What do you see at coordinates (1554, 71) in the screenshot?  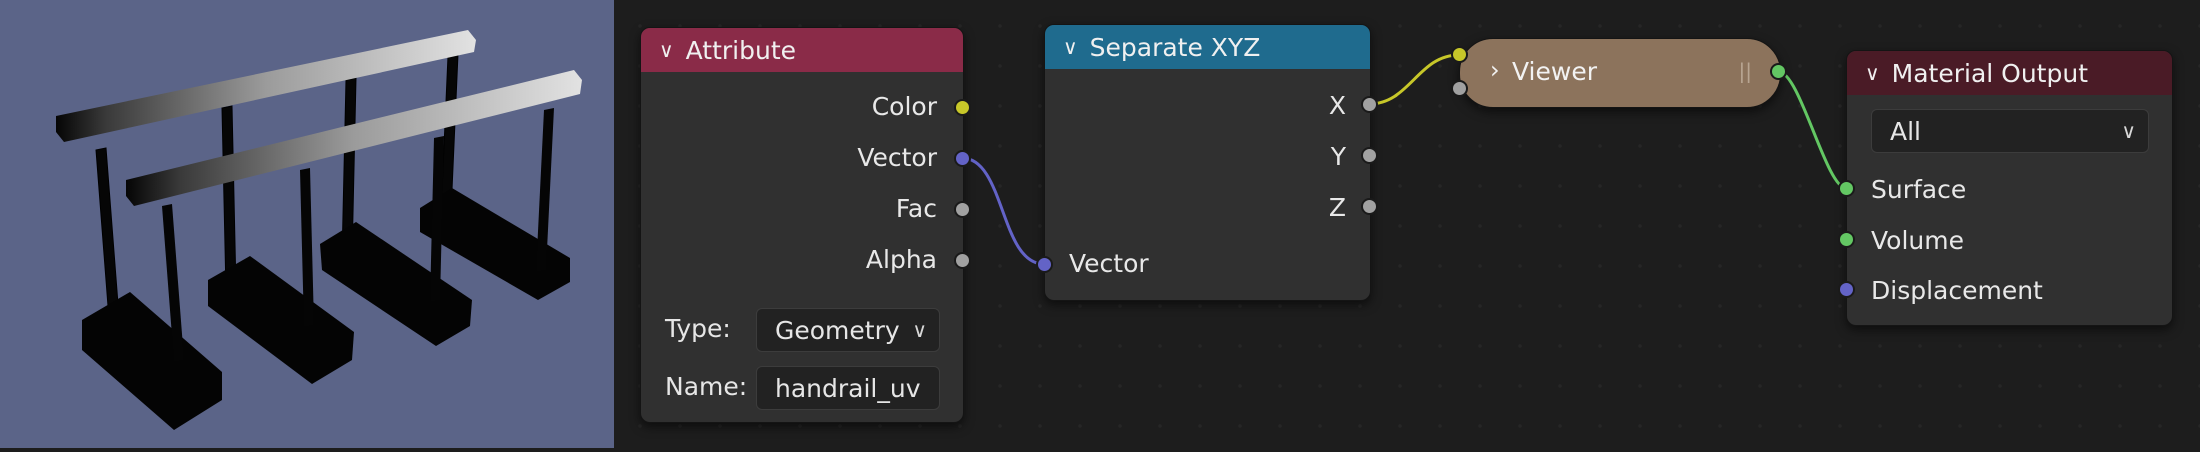 I see `node-title: Viewer` at bounding box center [1554, 71].